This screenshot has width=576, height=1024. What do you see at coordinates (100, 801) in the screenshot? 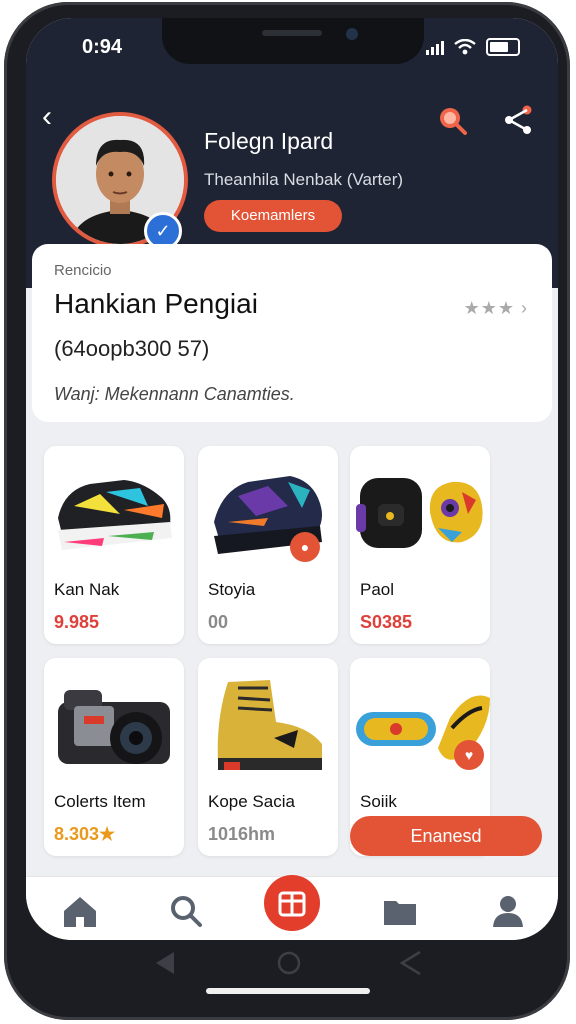
I see `product-name: Colerts Item` at bounding box center [100, 801].